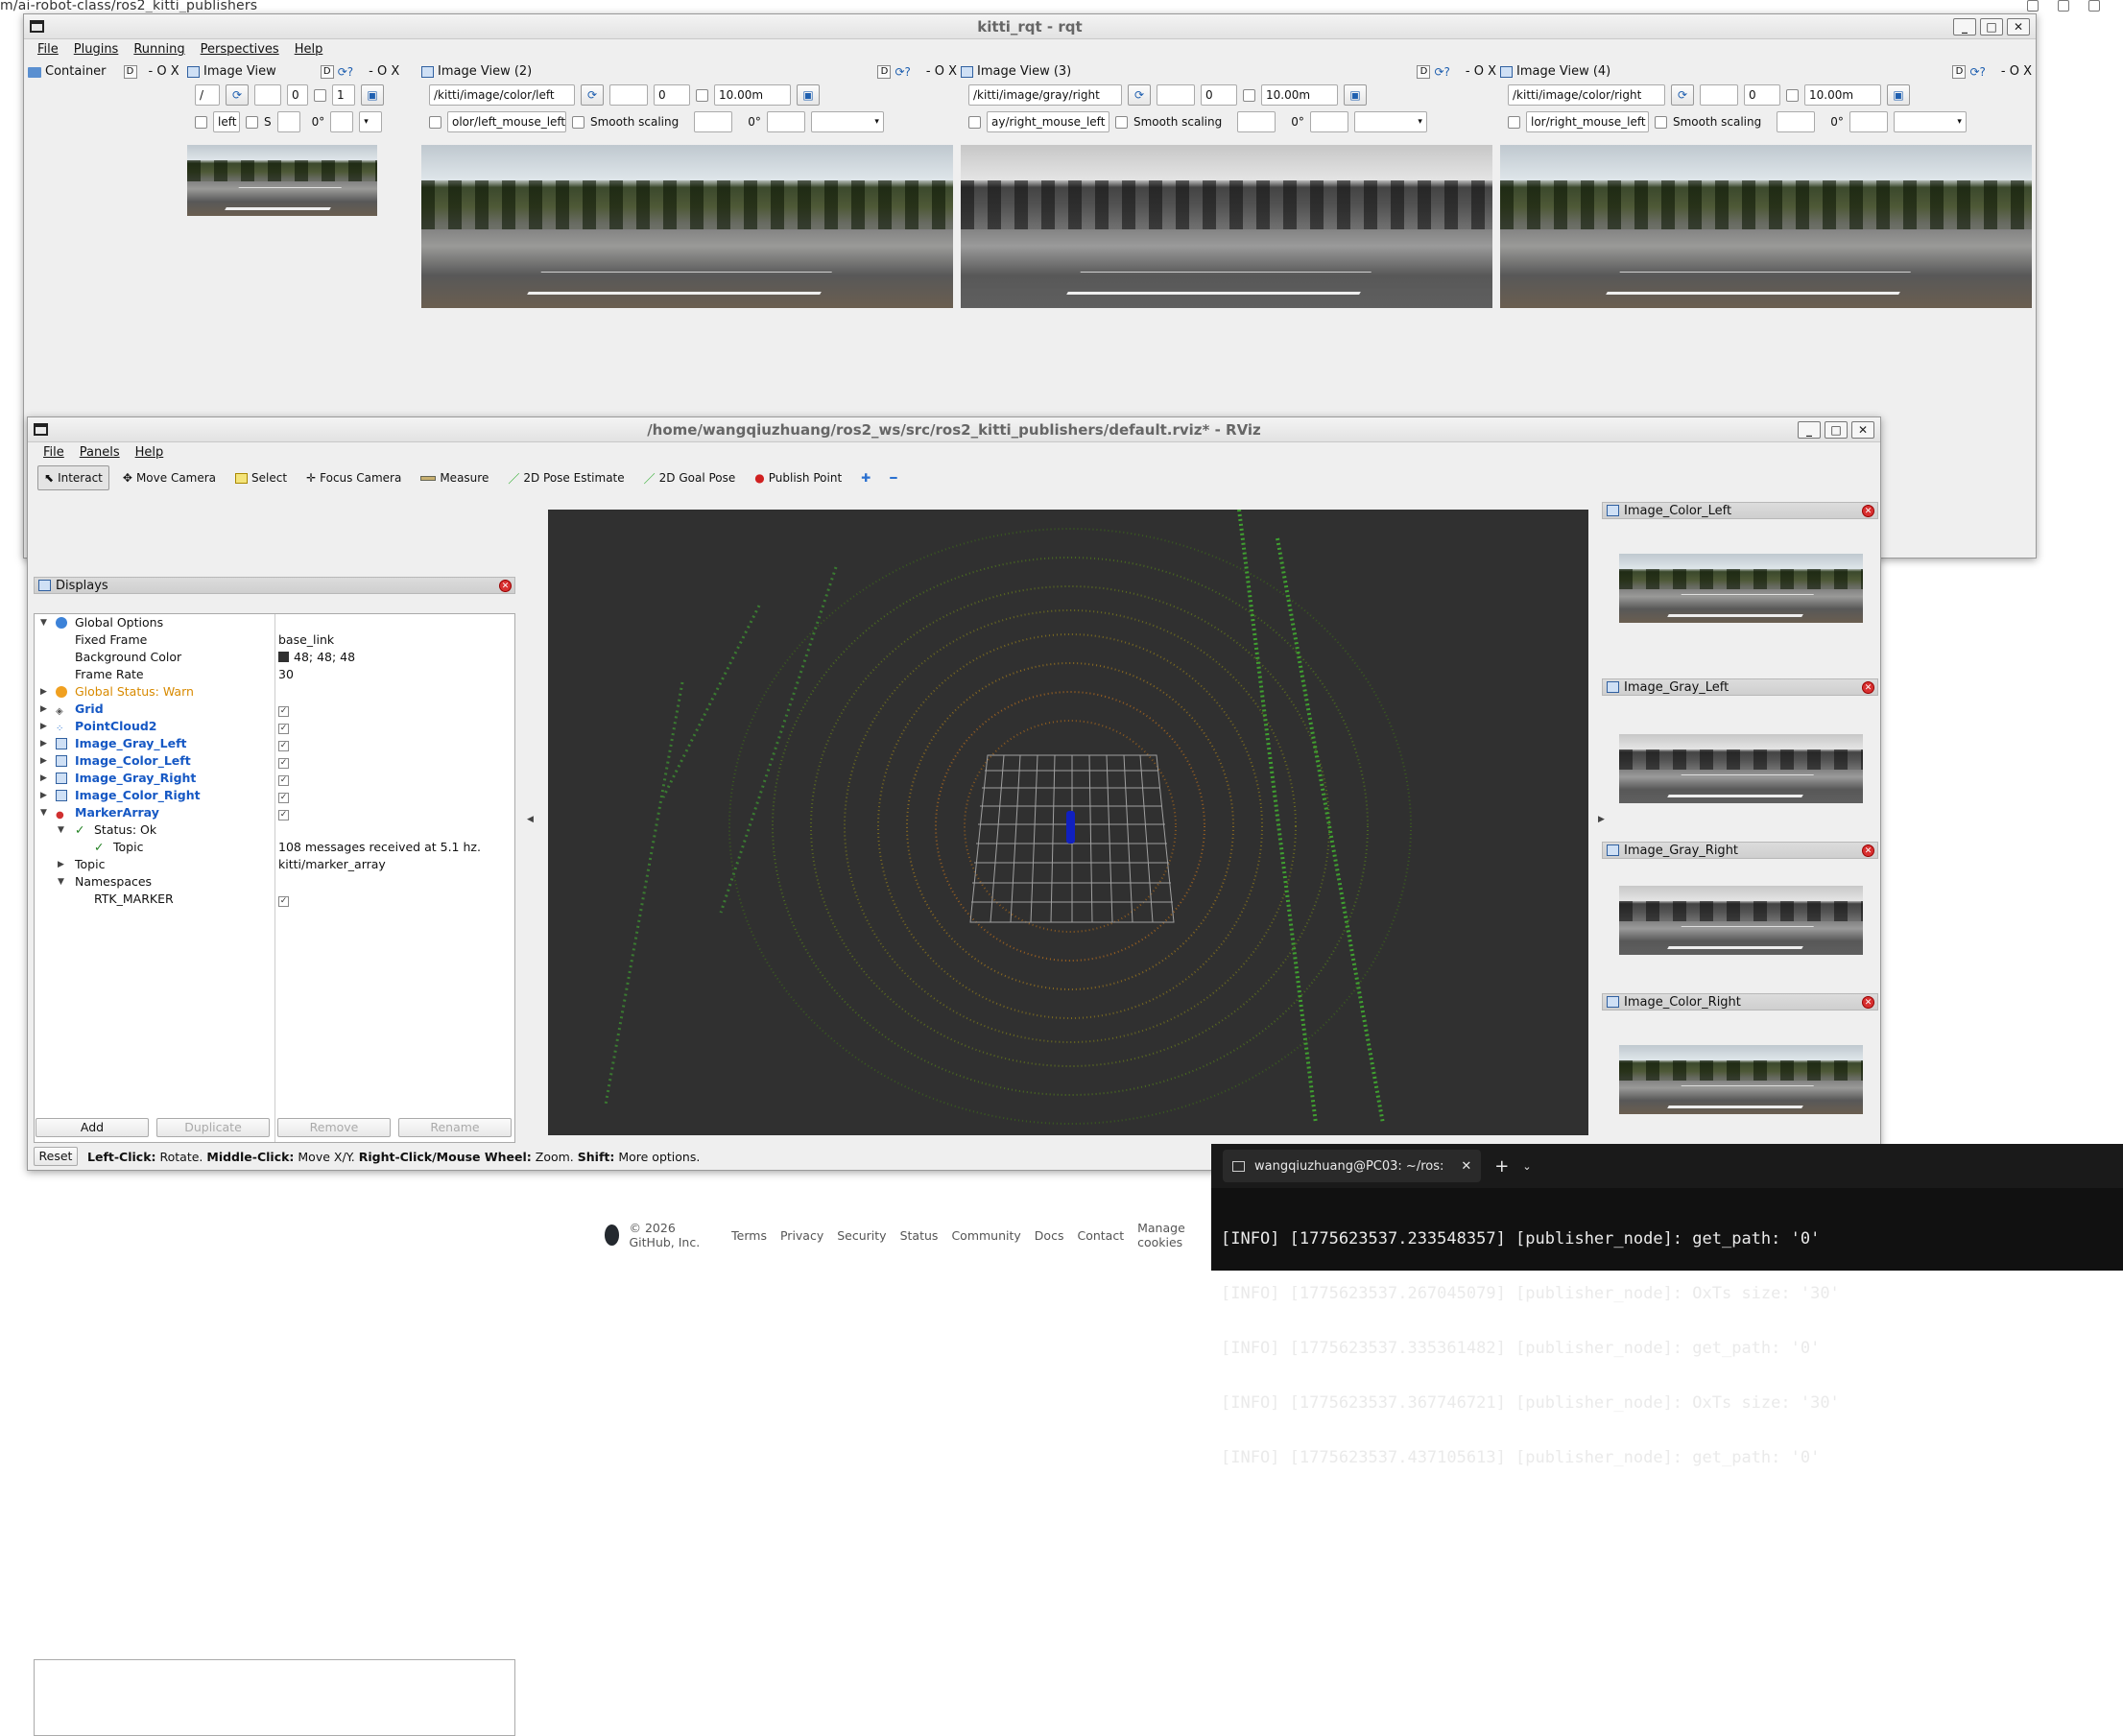 The image size is (2123, 1736). What do you see at coordinates (455, 1127) in the screenshot?
I see `rename-display-button: Rename` at bounding box center [455, 1127].